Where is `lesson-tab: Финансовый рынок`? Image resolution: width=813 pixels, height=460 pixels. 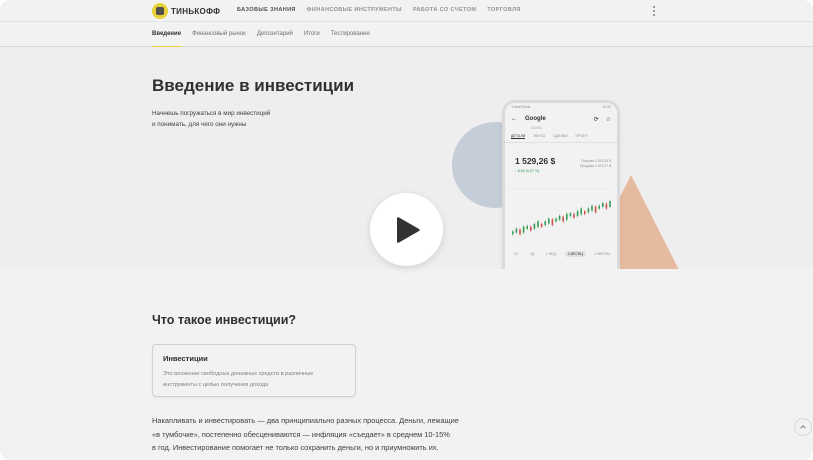 lesson-tab: Финансовый рынок is located at coordinates (219, 34).